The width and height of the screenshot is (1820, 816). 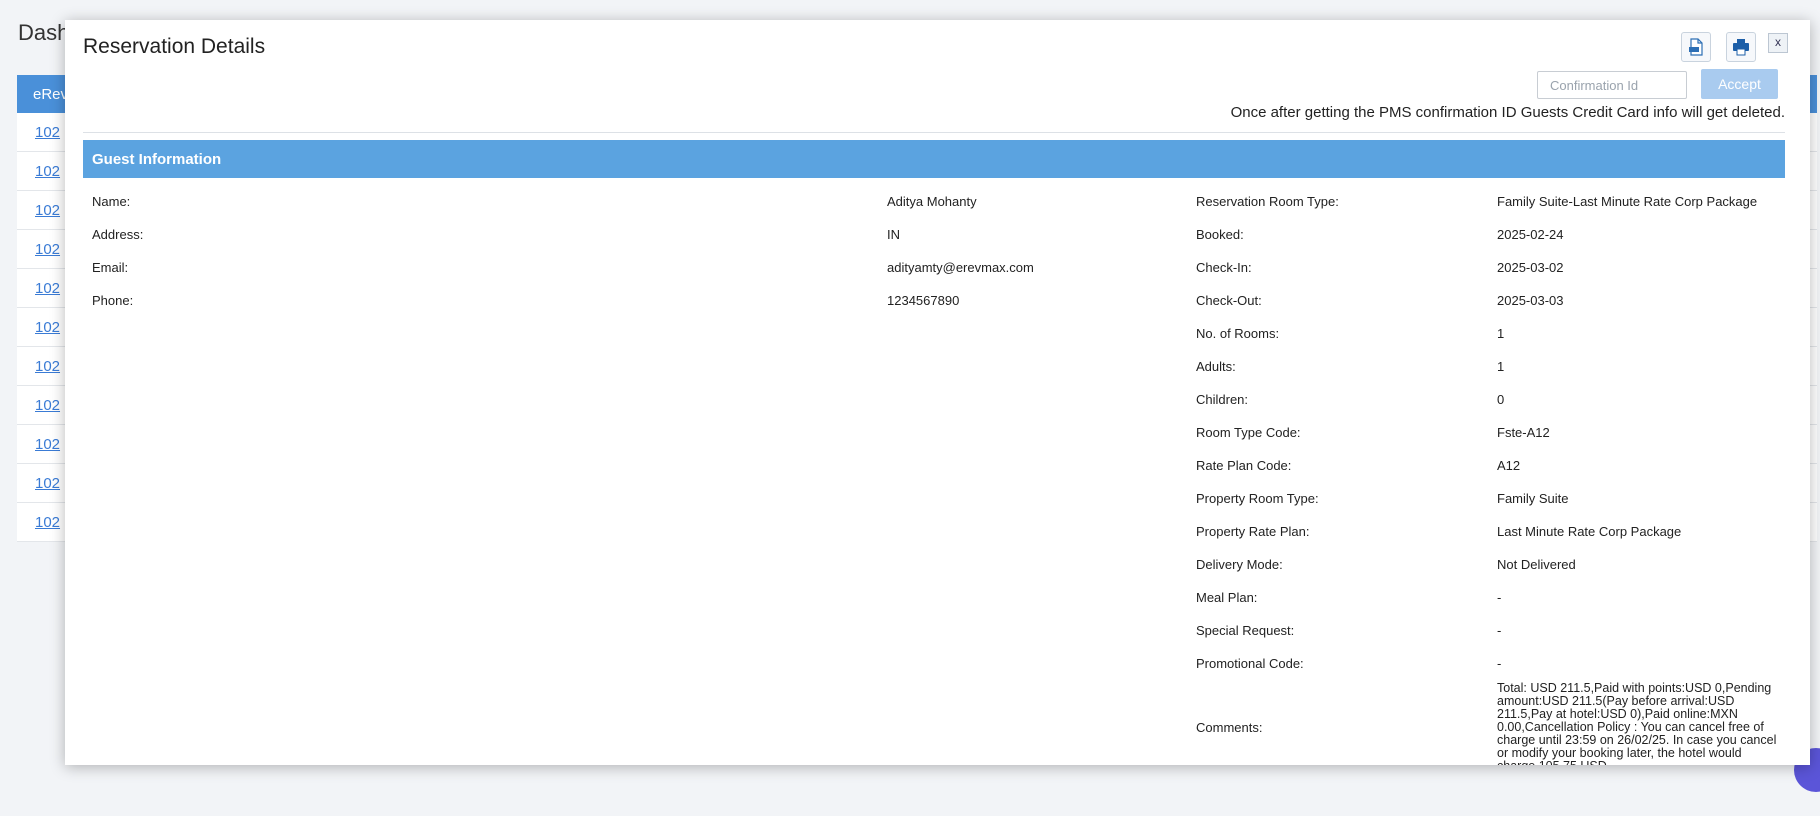 What do you see at coordinates (1341, 333) in the screenshot?
I see `reservation-field-label: No. of Rooms:` at bounding box center [1341, 333].